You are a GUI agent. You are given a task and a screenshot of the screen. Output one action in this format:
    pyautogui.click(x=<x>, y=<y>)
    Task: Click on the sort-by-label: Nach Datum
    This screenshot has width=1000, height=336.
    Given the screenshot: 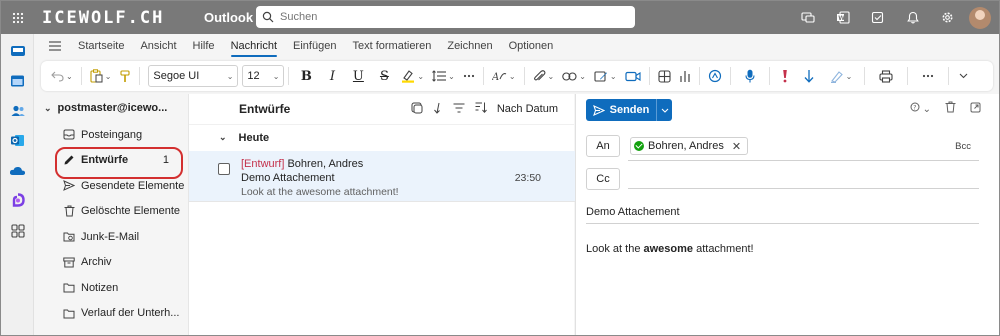 What is the action you would take?
    pyautogui.click(x=527, y=109)
    